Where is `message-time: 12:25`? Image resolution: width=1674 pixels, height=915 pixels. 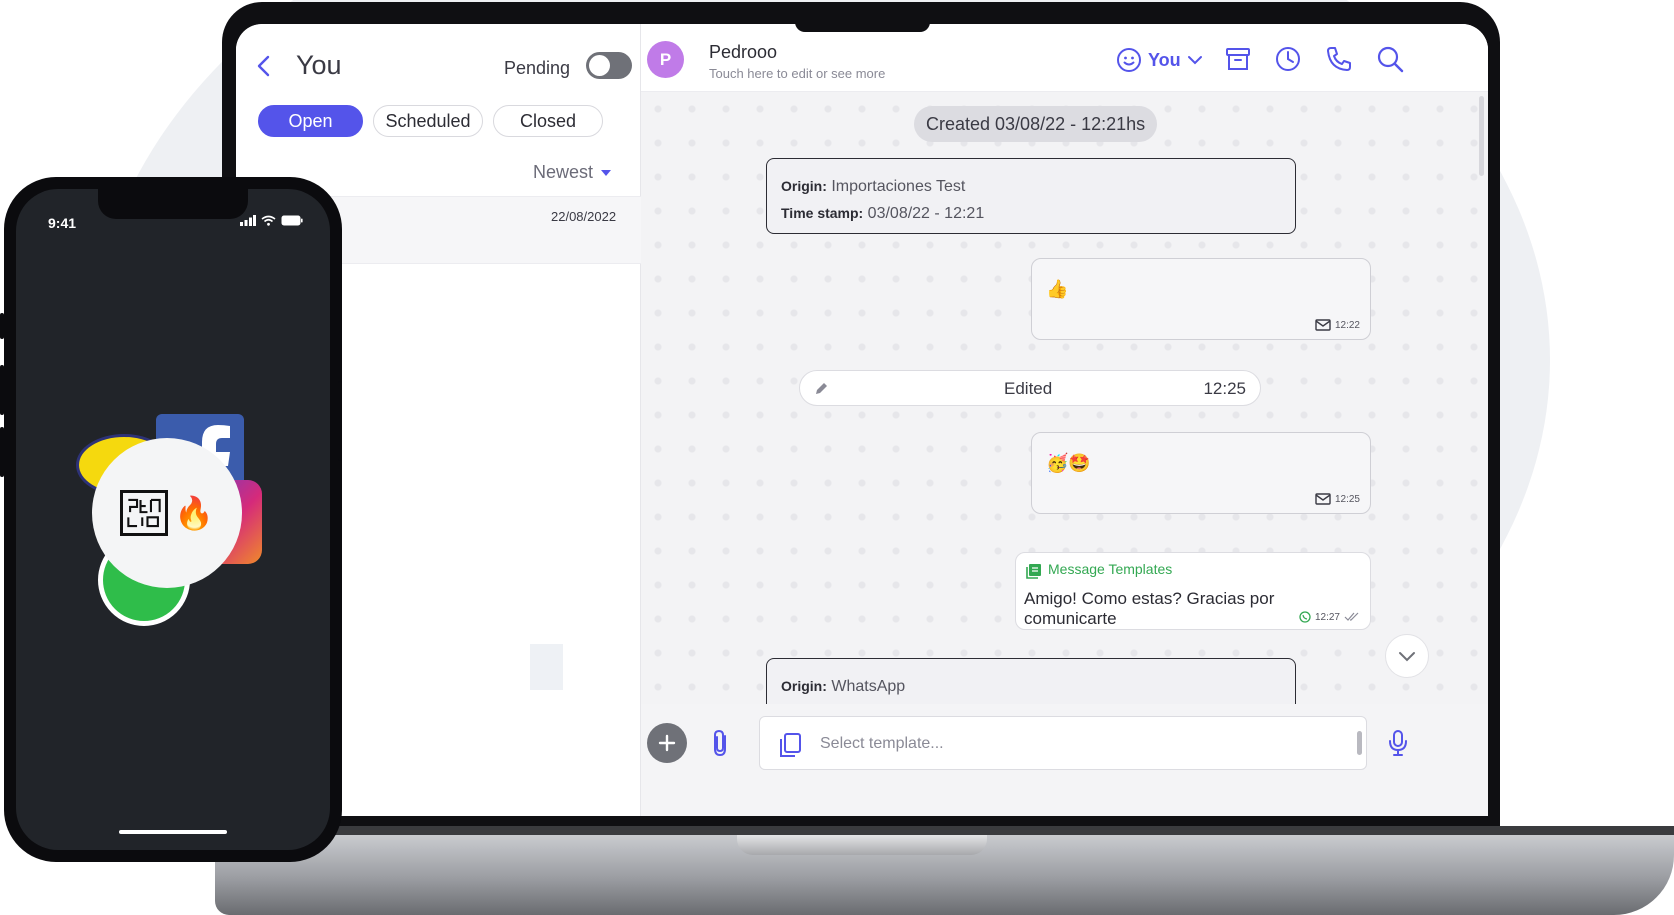
message-time: 12:25 is located at coordinates (1347, 499).